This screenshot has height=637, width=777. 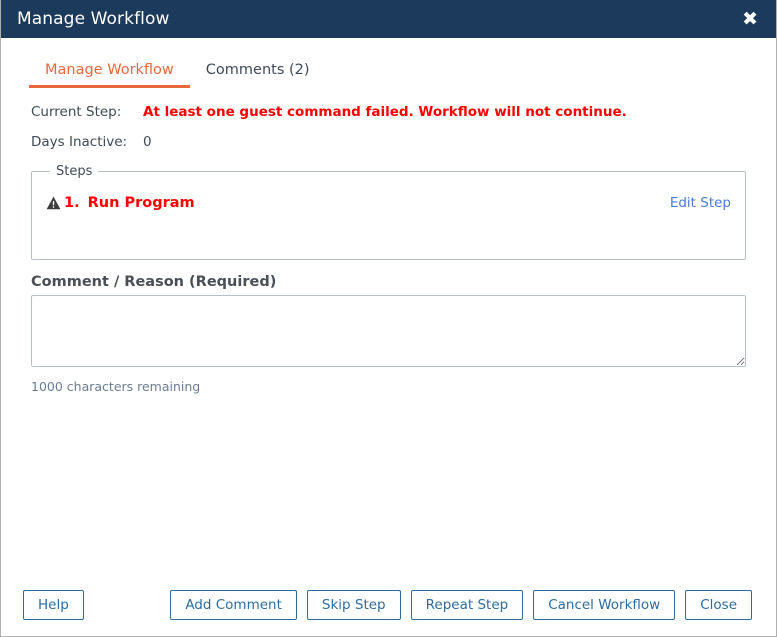 I want to click on days-inactive-value: 0, so click(x=147, y=142).